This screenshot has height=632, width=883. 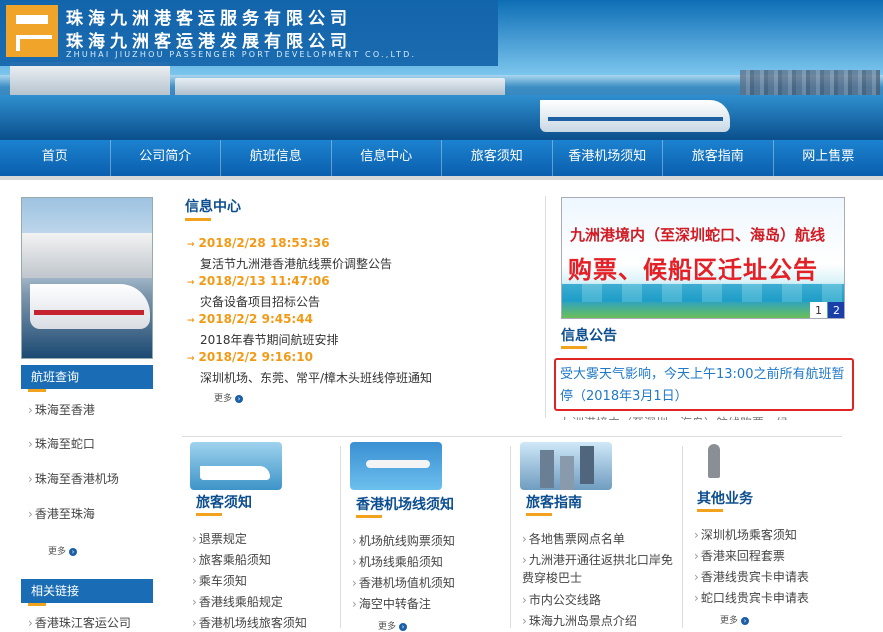 What do you see at coordinates (751, 576) in the screenshot?
I see `block-4-link-3: 香港线贵宾卡申请表` at bounding box center [751, 576].